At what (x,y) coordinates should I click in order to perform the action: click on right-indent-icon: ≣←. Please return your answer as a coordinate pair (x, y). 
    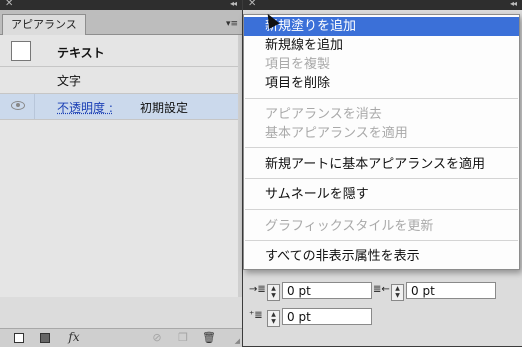
    Looking at the image, I should click on (381, 289).